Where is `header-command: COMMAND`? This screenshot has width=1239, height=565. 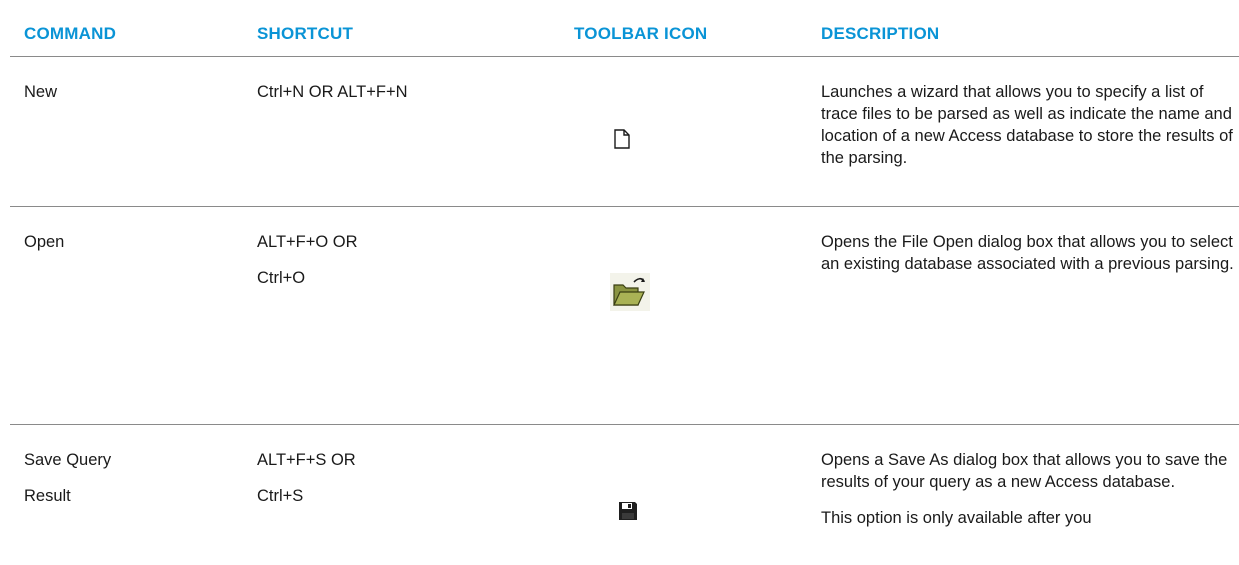 header-command: COMMAND is located at coordinates (126, 28).